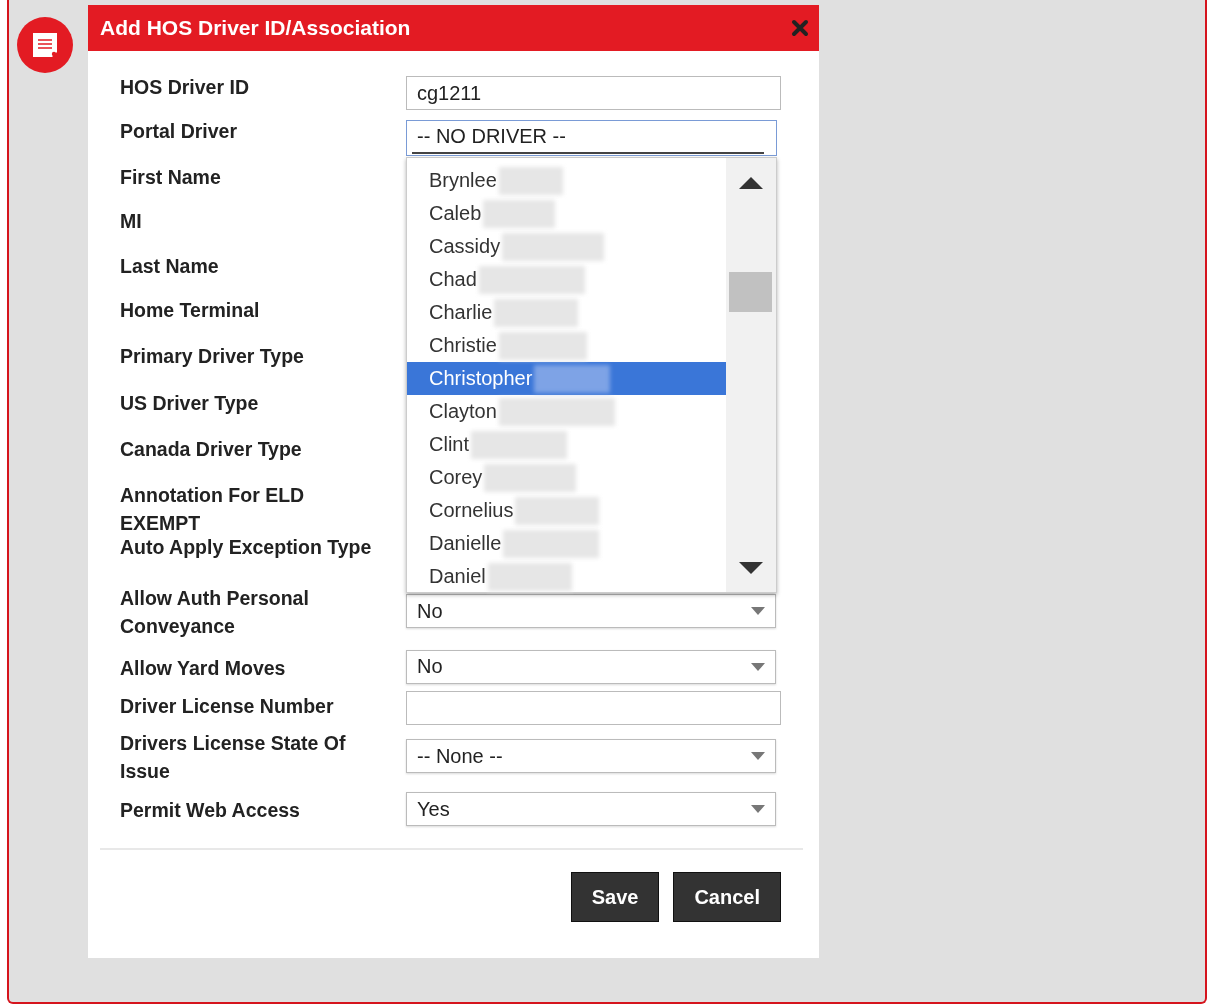  What do you see at coordinates (751, 375) in the screenshot?
I see `scrollbar` at bounding box center [751, 375].